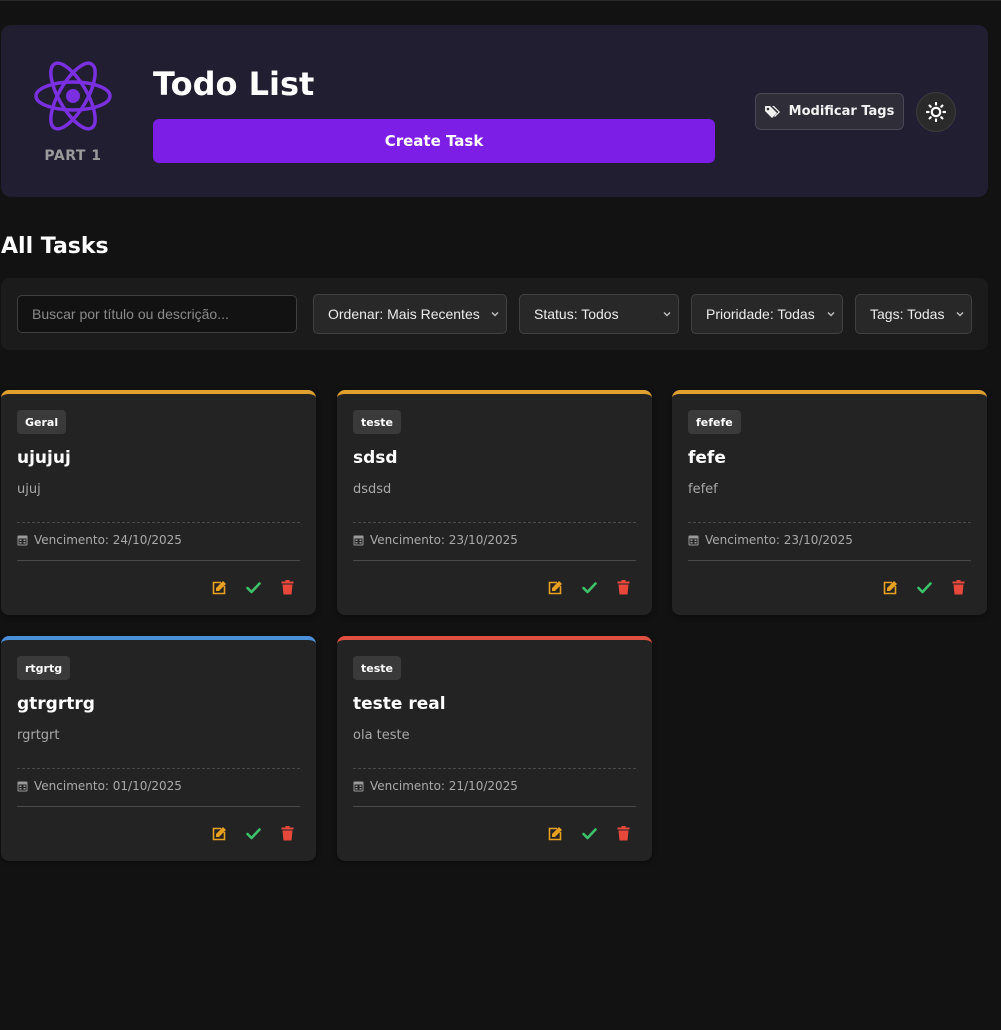 This screenshot has width=1001, height=1030. What do you see at coordinates (494, 502) in the screenshot?
I see `task-card: teste sdsd dsdsd Vencimento: 23/10/2025` at bounding box center [494, 502].